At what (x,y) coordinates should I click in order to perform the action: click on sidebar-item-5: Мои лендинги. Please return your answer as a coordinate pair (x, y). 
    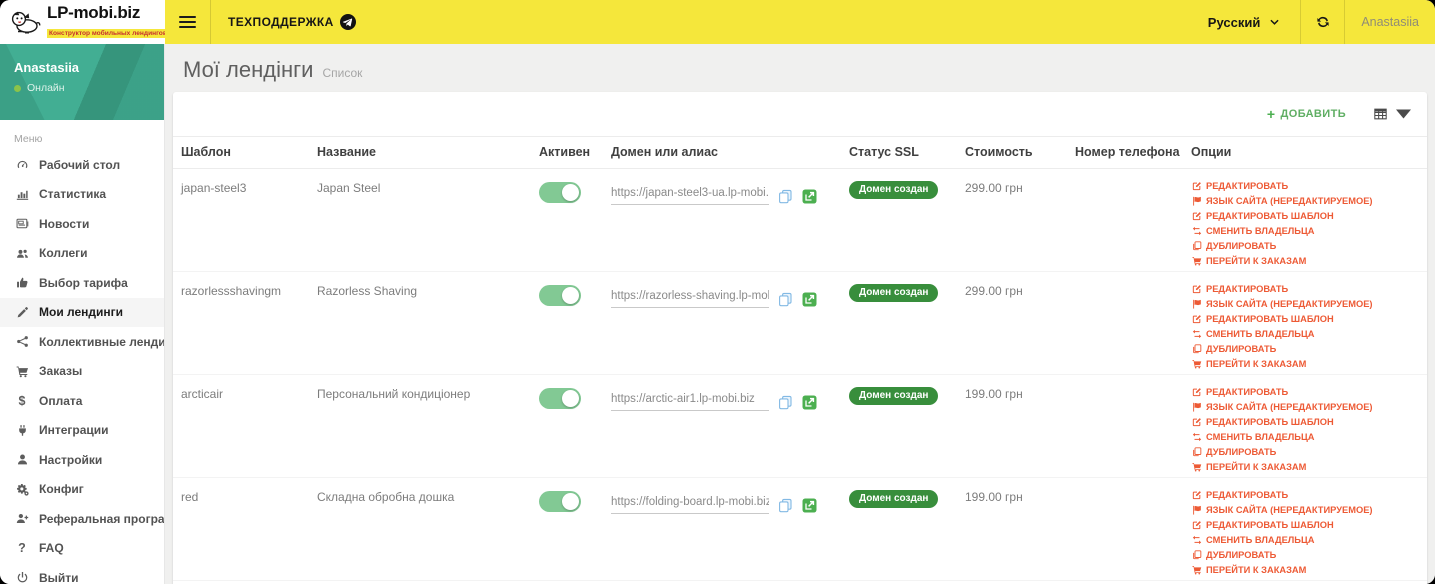
    Looking at the image, I should click on (82, 312).